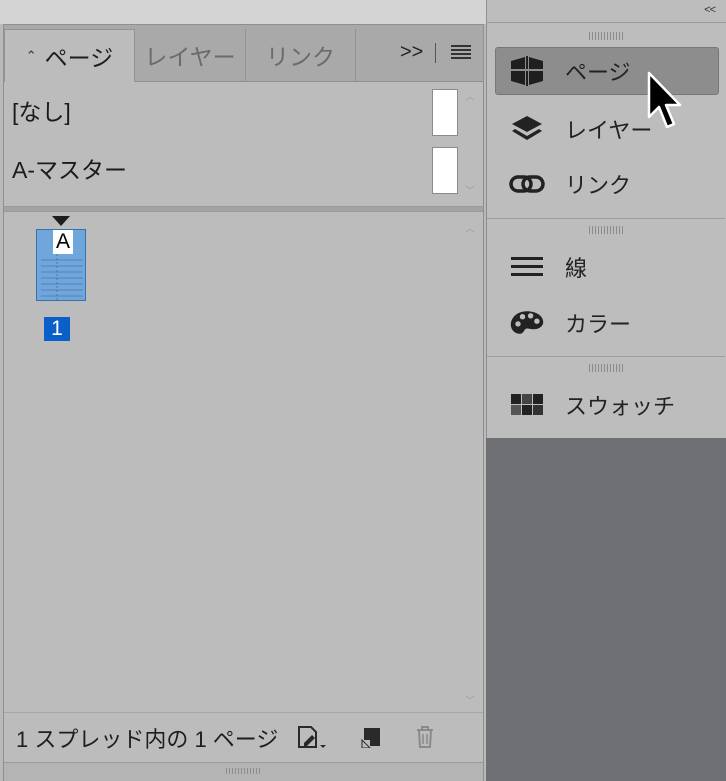 This screenshot has width=726, height=781. I want to click on dock-item-label: スウォッチ, so click(620, 406).